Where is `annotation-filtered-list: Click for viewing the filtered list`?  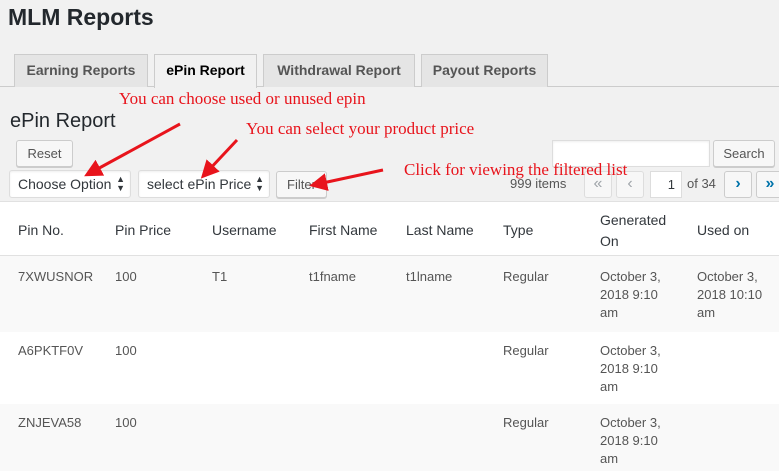 annotation-filtered-list: Click for viewing the filtered list is located at coordinates (516, 169).